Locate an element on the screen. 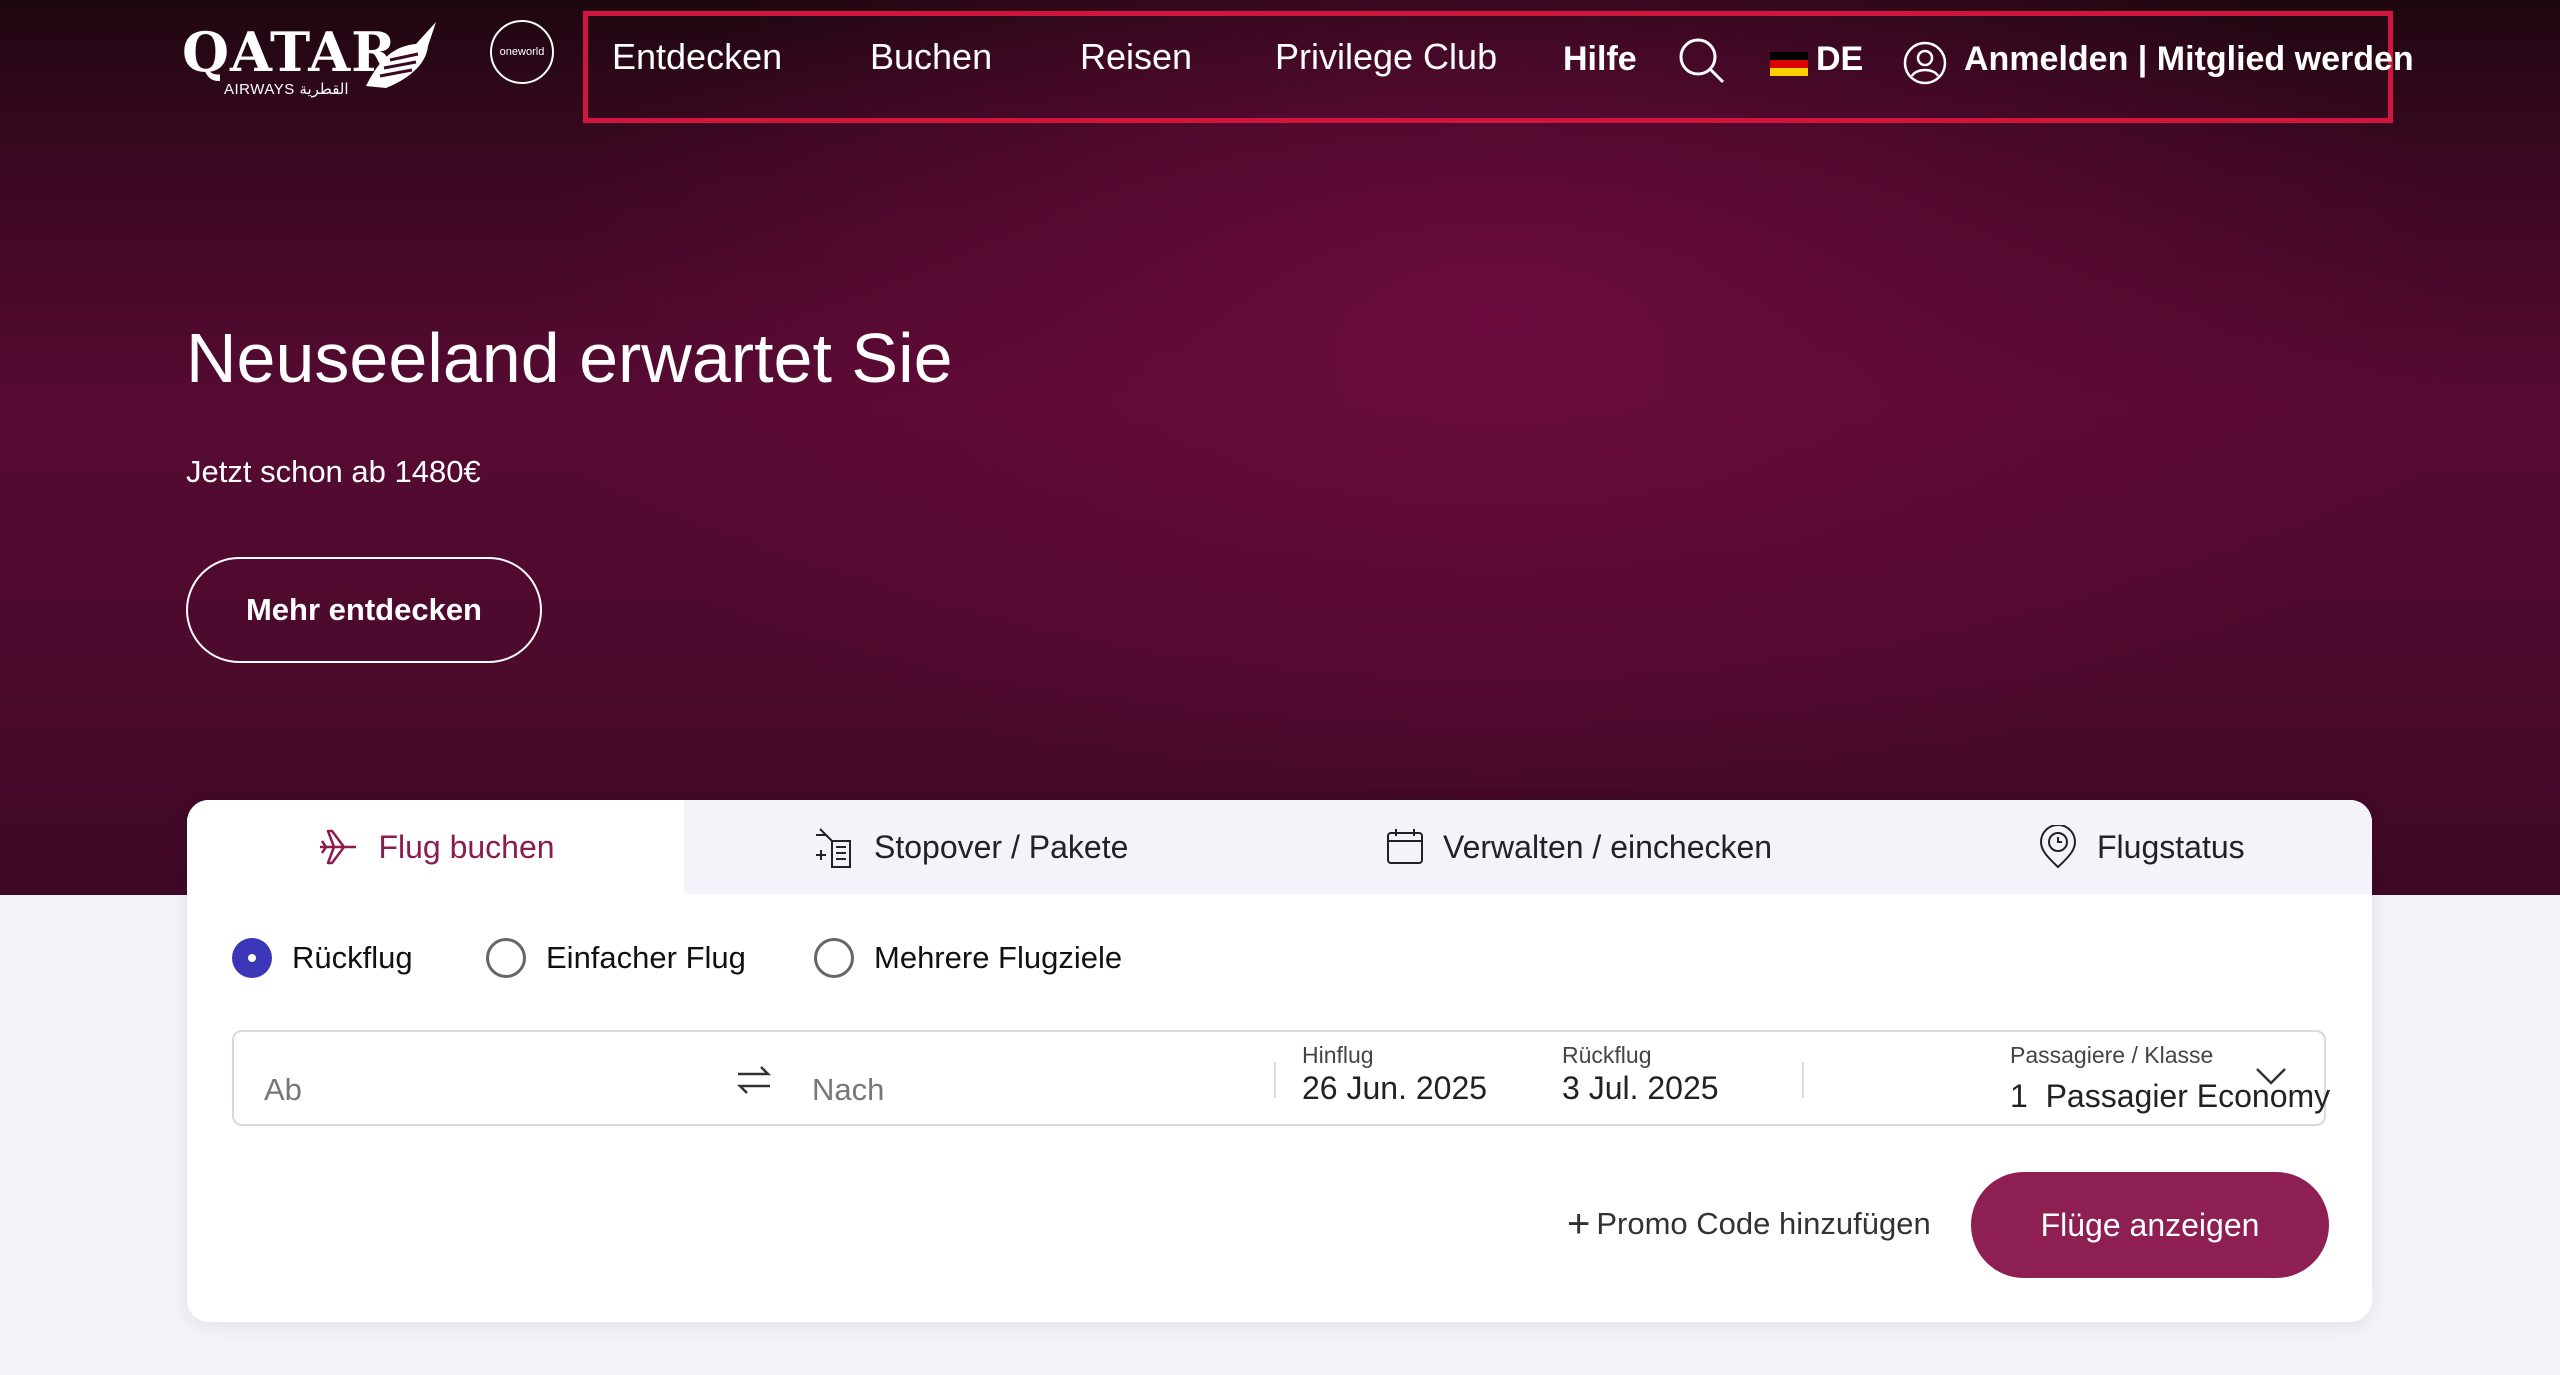 This screenshot has width=2560, height=1375. logo-subtitle: AIRWAYS القطرية is located at coordinates (286, 89).